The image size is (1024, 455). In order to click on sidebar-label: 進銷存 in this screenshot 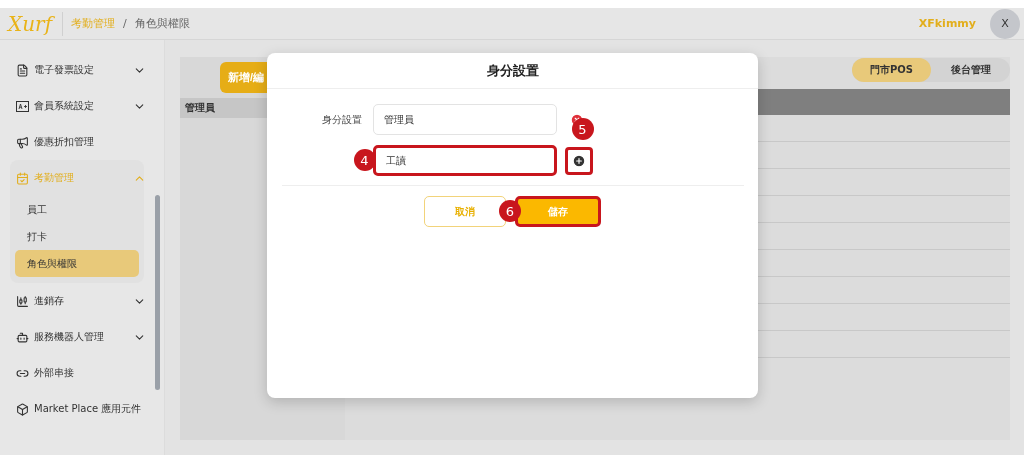, I will do `click(49, 301)`.